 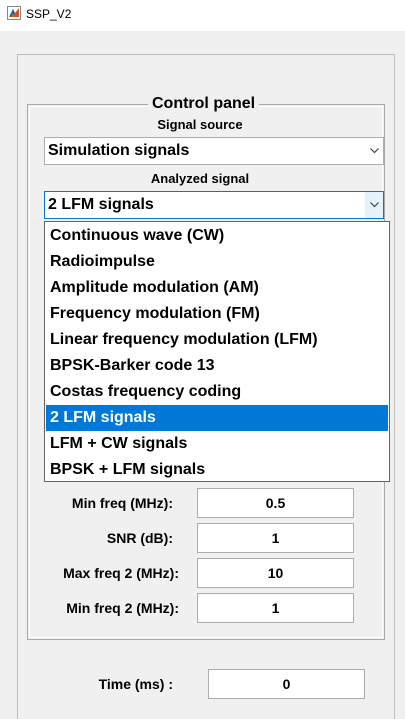 I want to click on signal-source-label: Signal source, so click(x=200, y=124).